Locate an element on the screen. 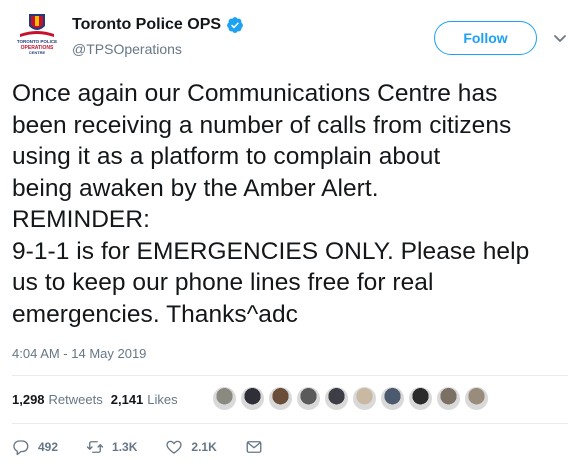 This screenshot has height=464, width=578. reply-icon is located at coordinates (21, 448).